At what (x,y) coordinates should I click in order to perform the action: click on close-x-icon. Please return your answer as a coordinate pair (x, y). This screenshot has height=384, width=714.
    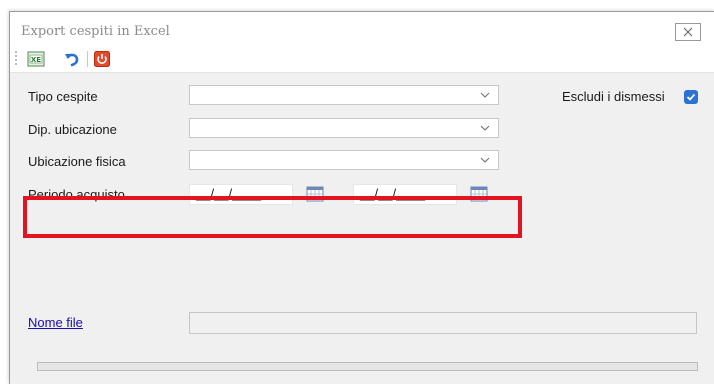
    Looking at the image, I should click on (688, 32).